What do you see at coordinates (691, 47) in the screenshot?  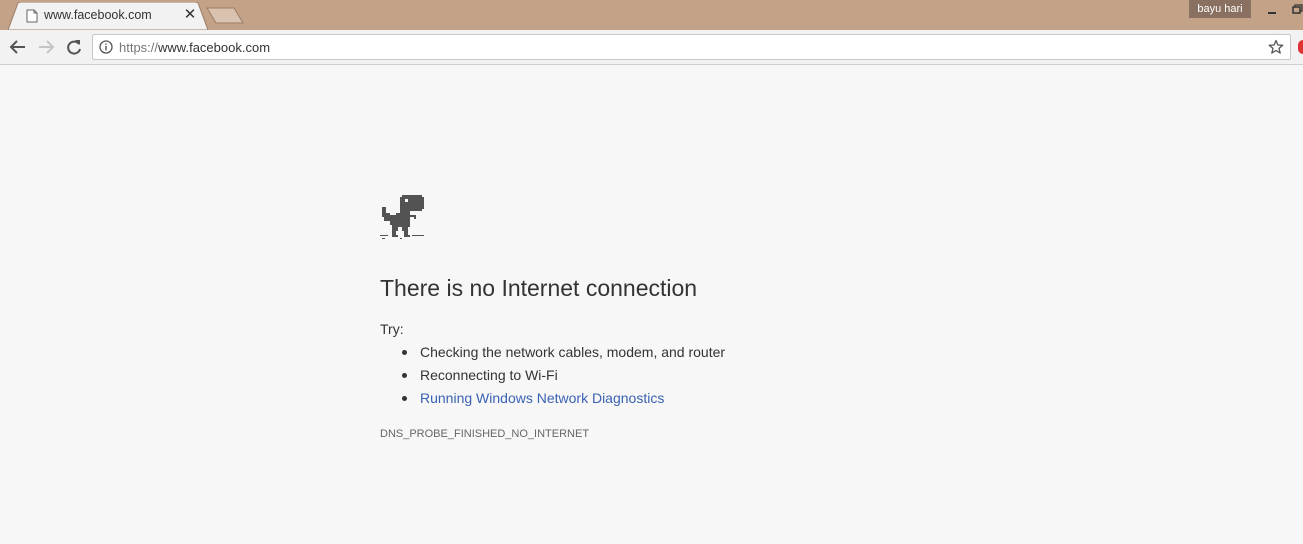 I see `omnibox: https://www.facebook.com` at bounding box center [691, 47].